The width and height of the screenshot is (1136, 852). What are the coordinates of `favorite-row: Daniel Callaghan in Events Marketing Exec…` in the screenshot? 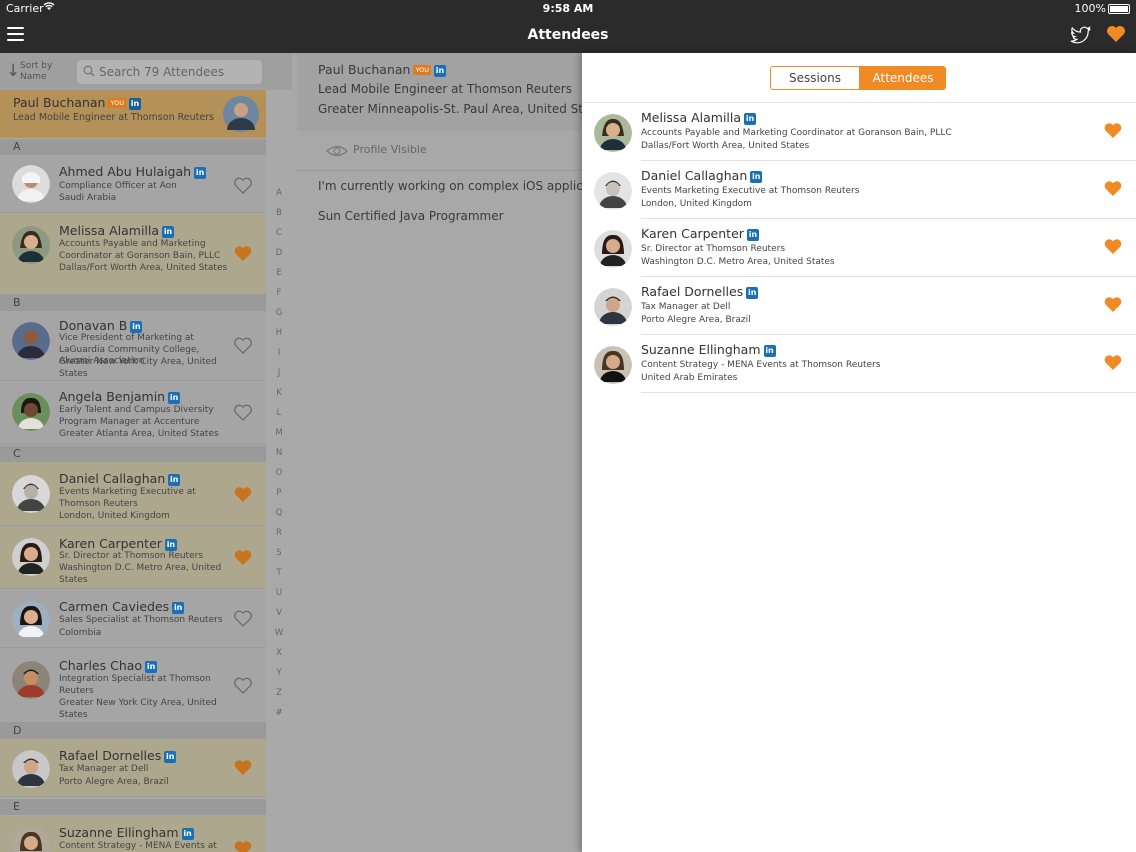 It's located at (859, 190).